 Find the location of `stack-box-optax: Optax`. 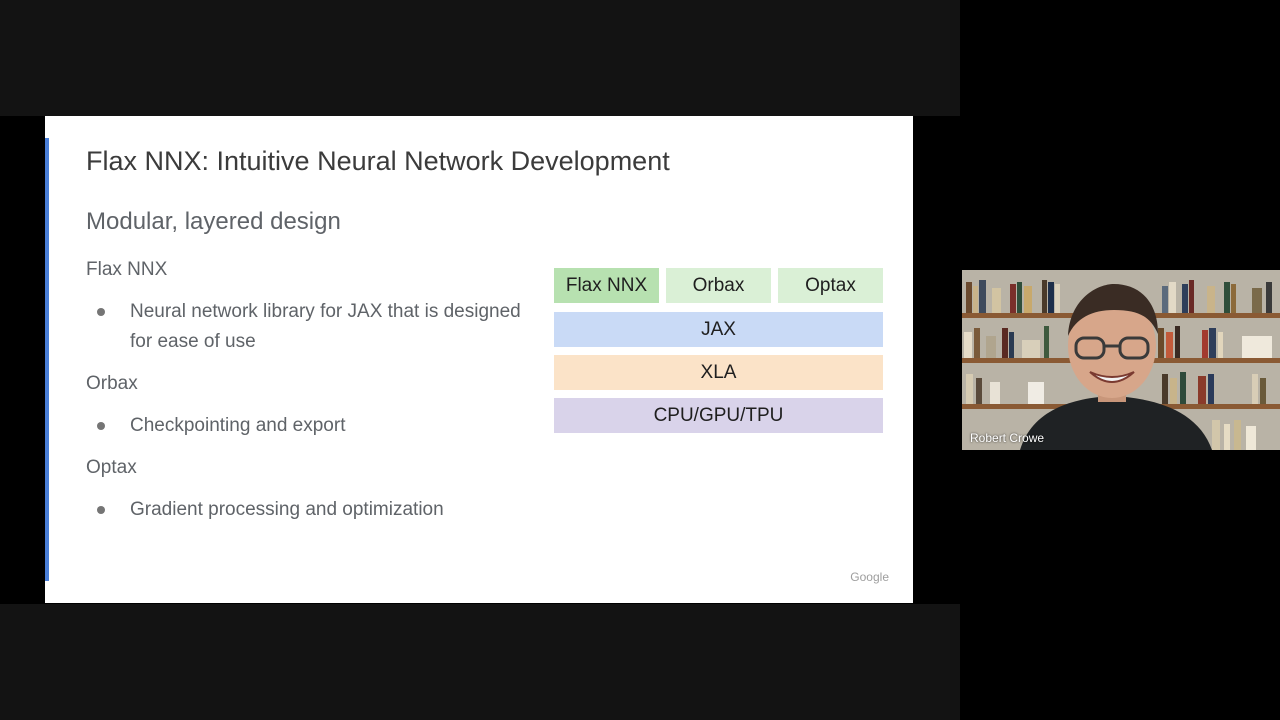

stack-box-optax: Optax is located at coordinates (830, 285).